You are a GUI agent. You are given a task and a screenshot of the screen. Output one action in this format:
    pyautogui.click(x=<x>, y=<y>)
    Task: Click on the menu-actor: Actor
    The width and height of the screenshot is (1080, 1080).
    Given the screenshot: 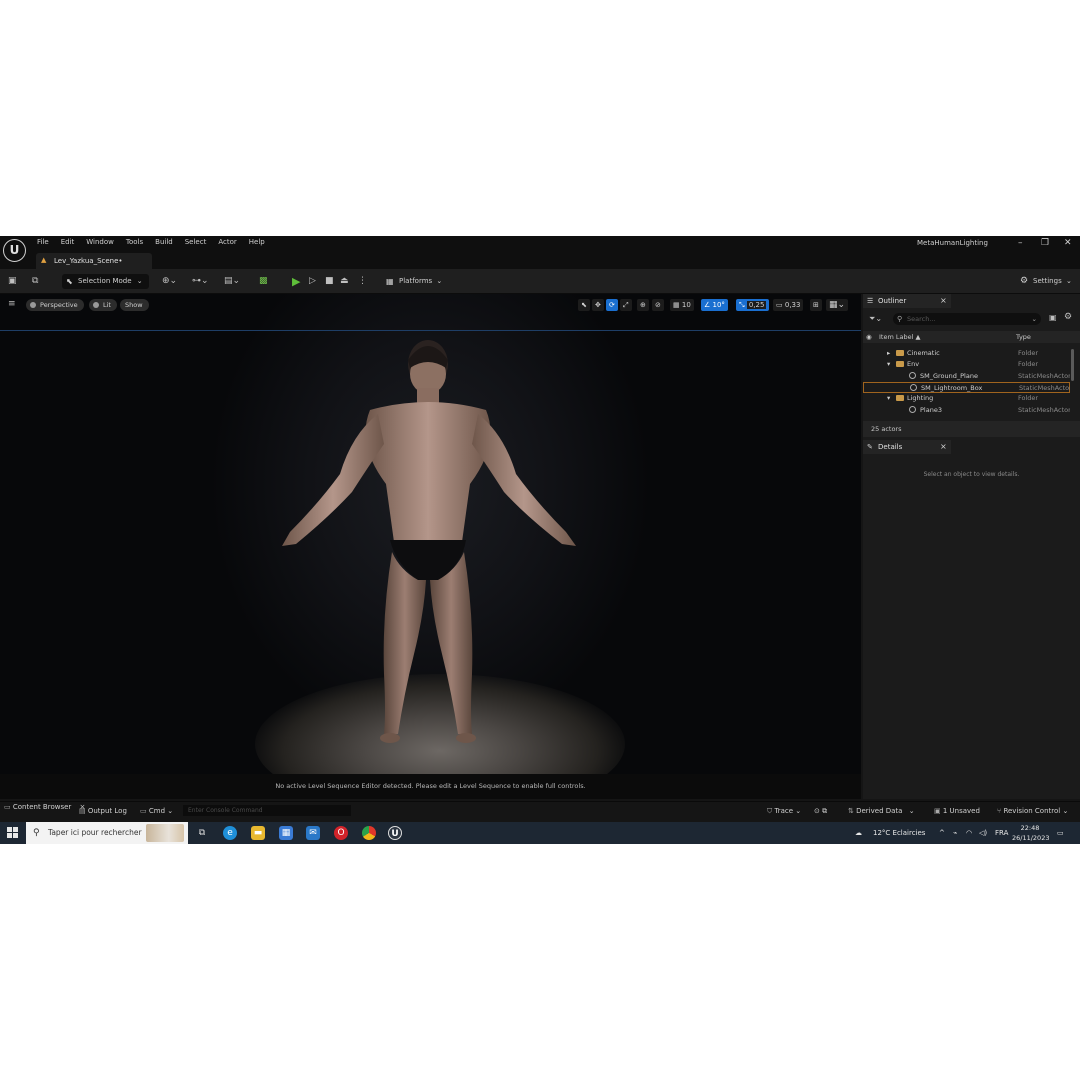 What is the action you would take?
    pyautogui.click(x=227, y=242)
    